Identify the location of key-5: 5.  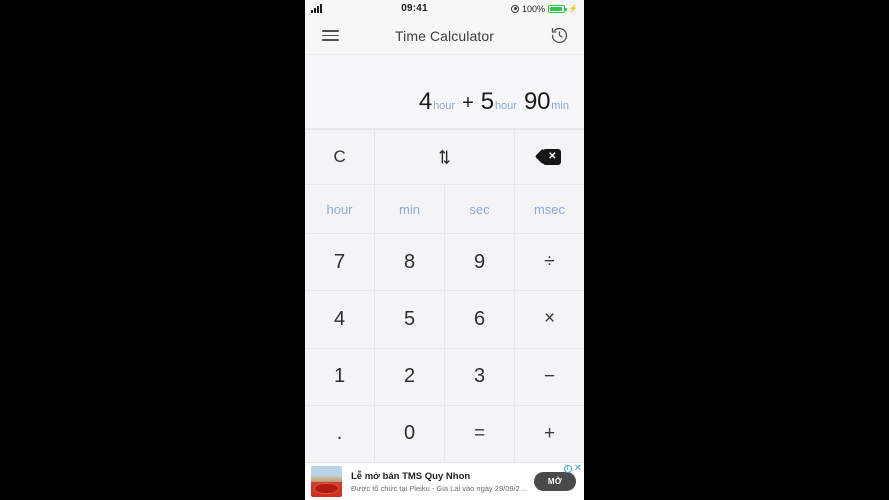
(409, 319).